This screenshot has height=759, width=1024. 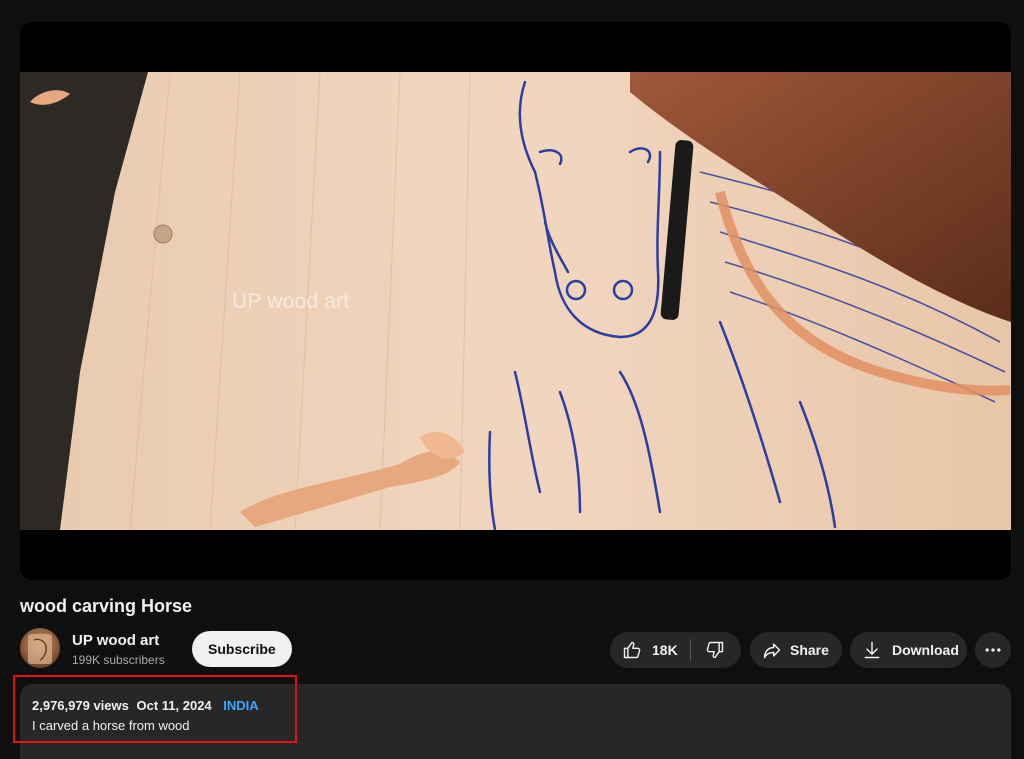 What do you see at coordinates (106, 606) in the screenshot?
I see `video-title: wood carving Horse` at bounding box center [106, 606].